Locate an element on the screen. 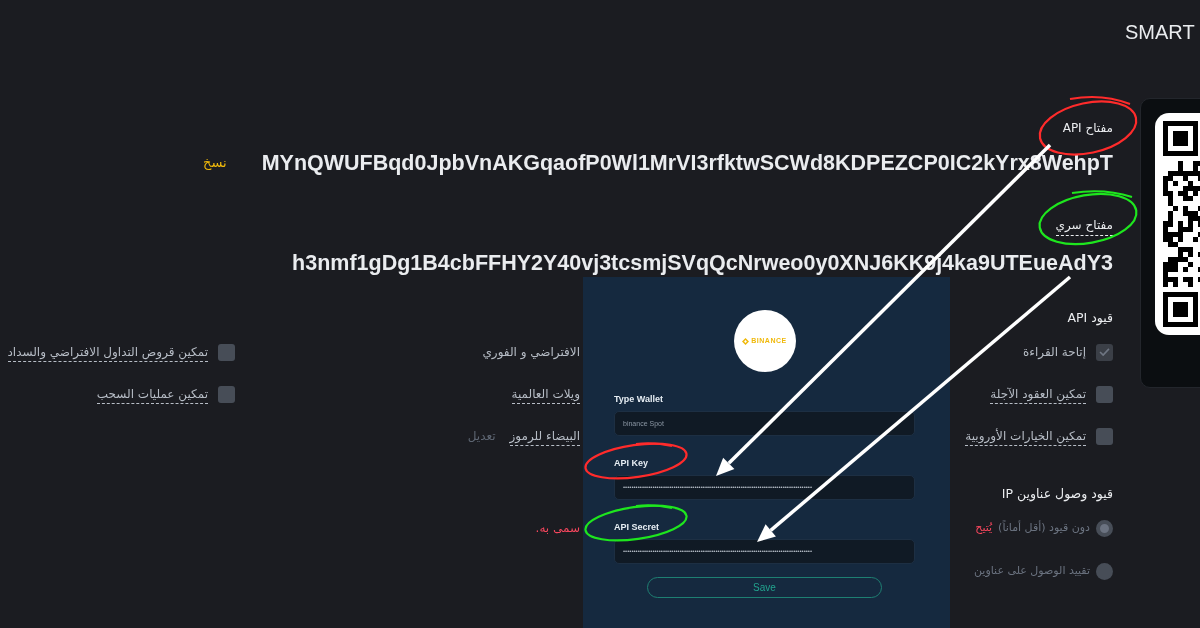 This screenshot has height=628, width=1200. option-label: إتاحة القراءة is located at coordinates (1054, 352).